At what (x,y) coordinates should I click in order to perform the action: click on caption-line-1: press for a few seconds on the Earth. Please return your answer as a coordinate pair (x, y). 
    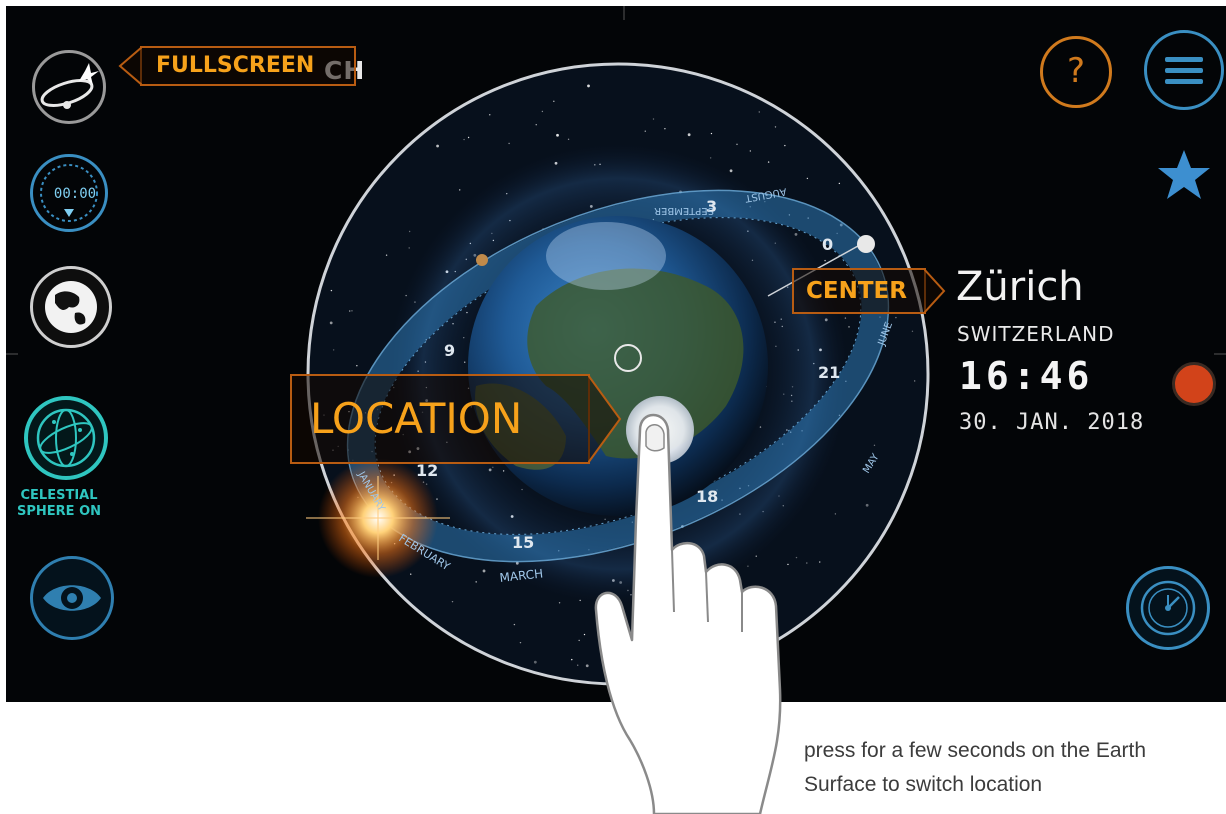
    Looking at the image, I should click on (975, 750).